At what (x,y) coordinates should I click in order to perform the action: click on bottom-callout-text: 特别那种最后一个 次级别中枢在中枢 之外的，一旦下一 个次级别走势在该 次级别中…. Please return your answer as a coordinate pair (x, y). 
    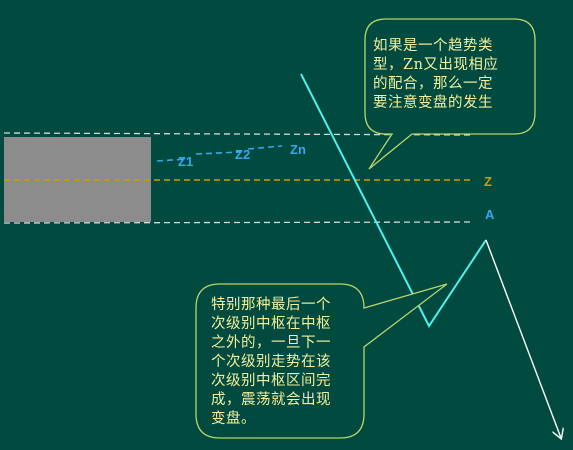
    Looking at the image, I should click on (286, 362).